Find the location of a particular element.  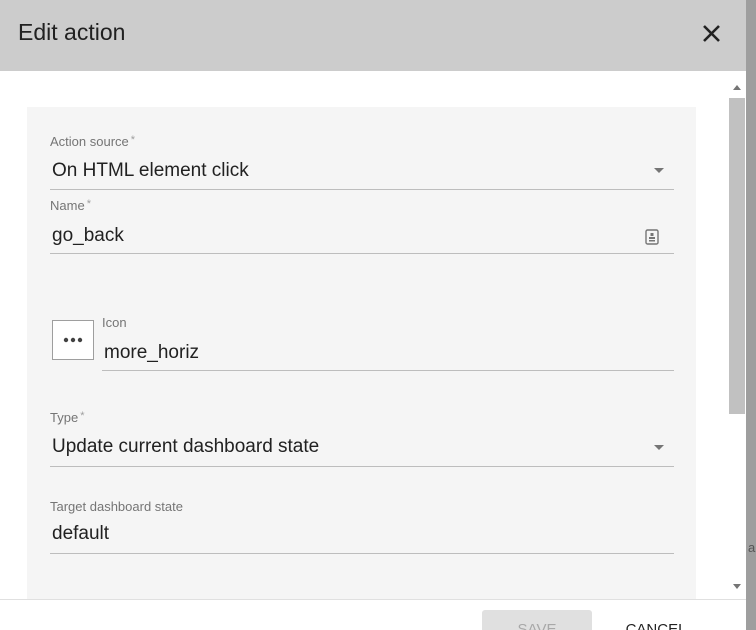

name-label: Name * is located at coordinates (70, 205).